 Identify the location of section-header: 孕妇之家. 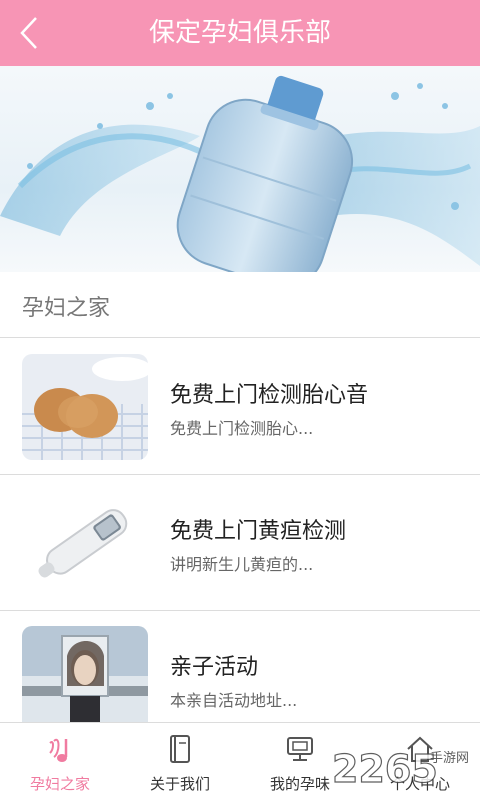
(240, 305).